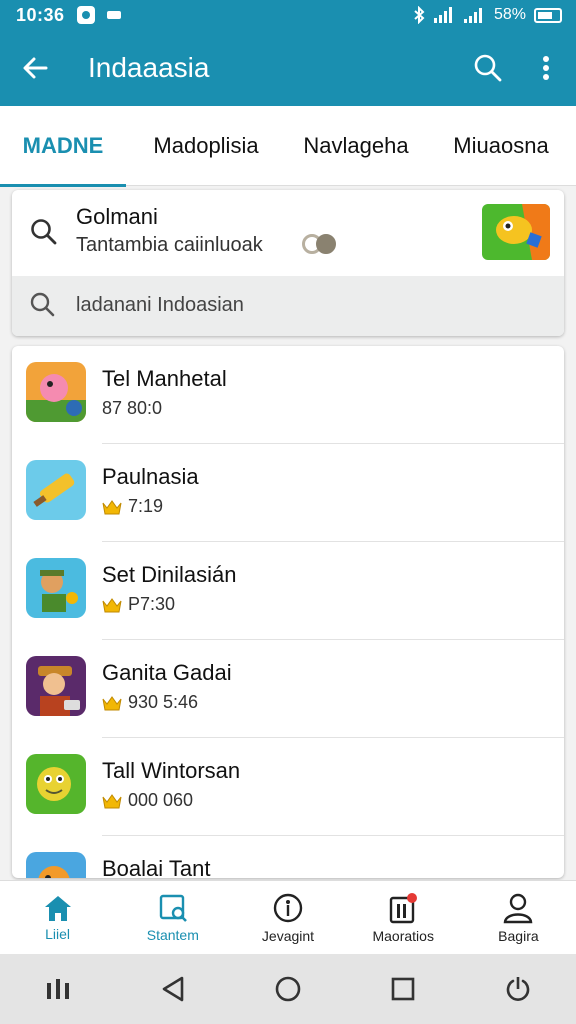 The image size is (576, 1024). Describe the element at coordinates (63, 146) in the screenshot. I see `tab-madne: MADNE` at that location.